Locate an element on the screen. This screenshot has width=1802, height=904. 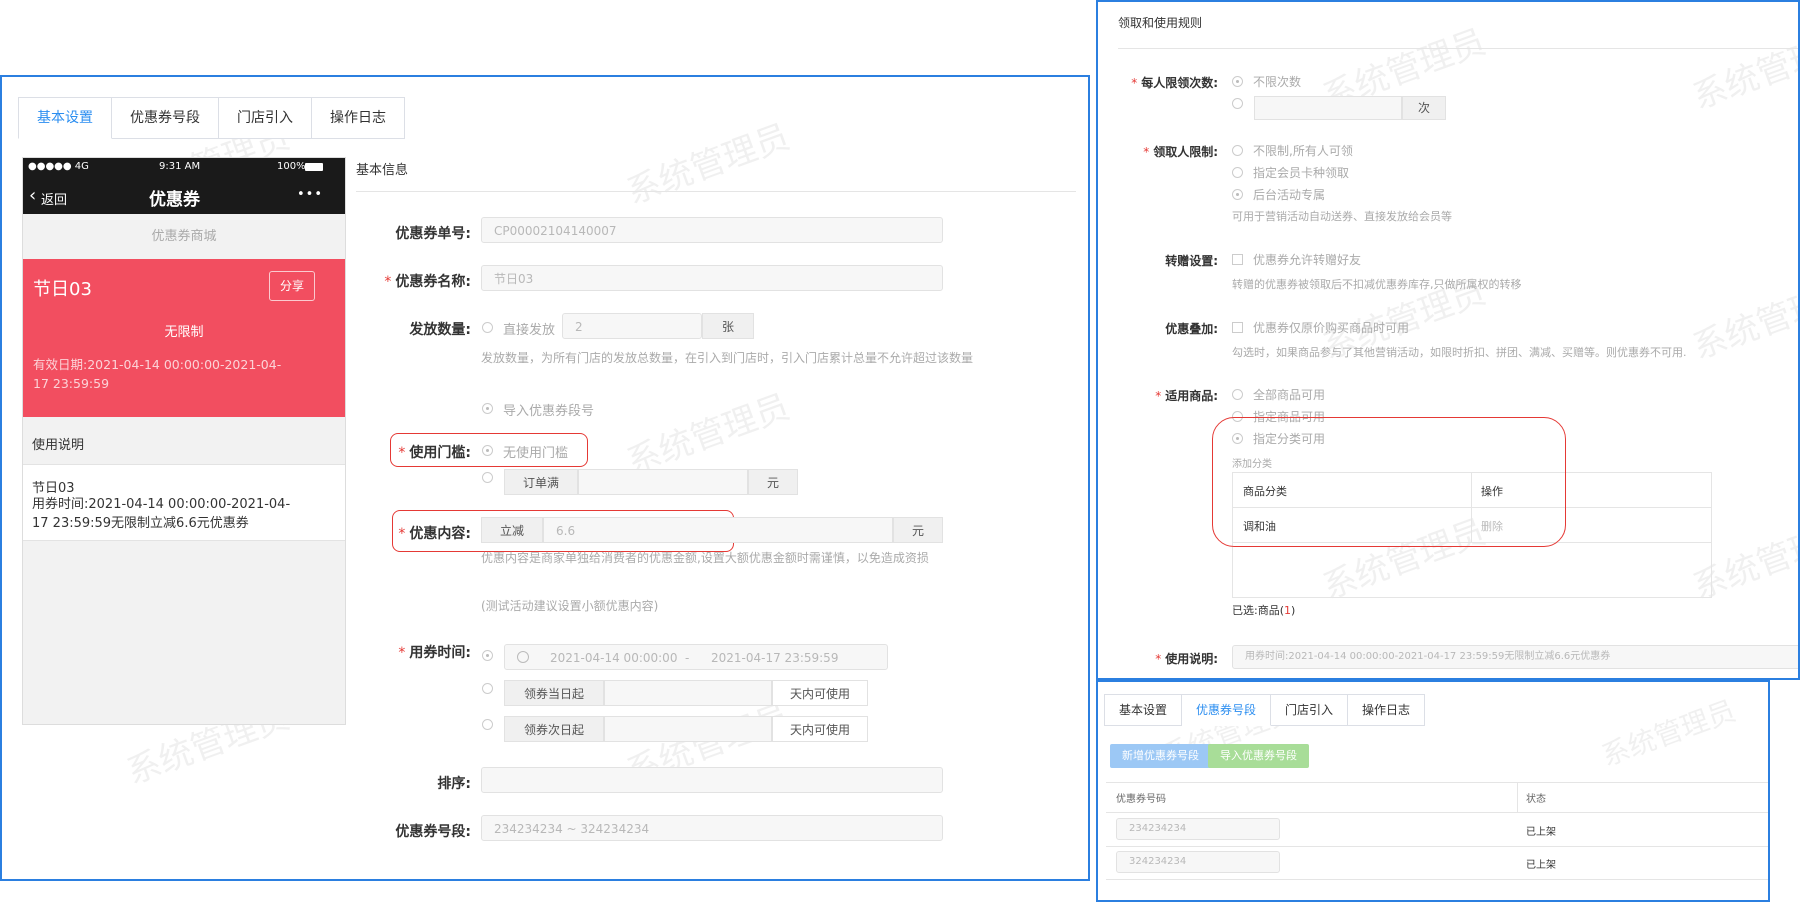
order-full-radio is located at coordinates (487, 477).